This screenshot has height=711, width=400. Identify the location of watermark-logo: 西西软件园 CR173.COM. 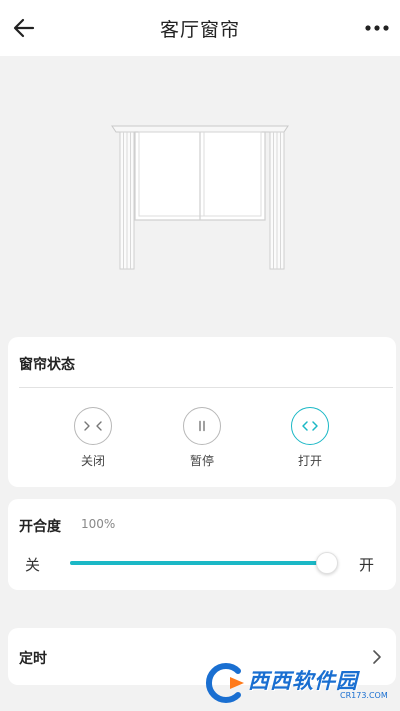
(295, 683).